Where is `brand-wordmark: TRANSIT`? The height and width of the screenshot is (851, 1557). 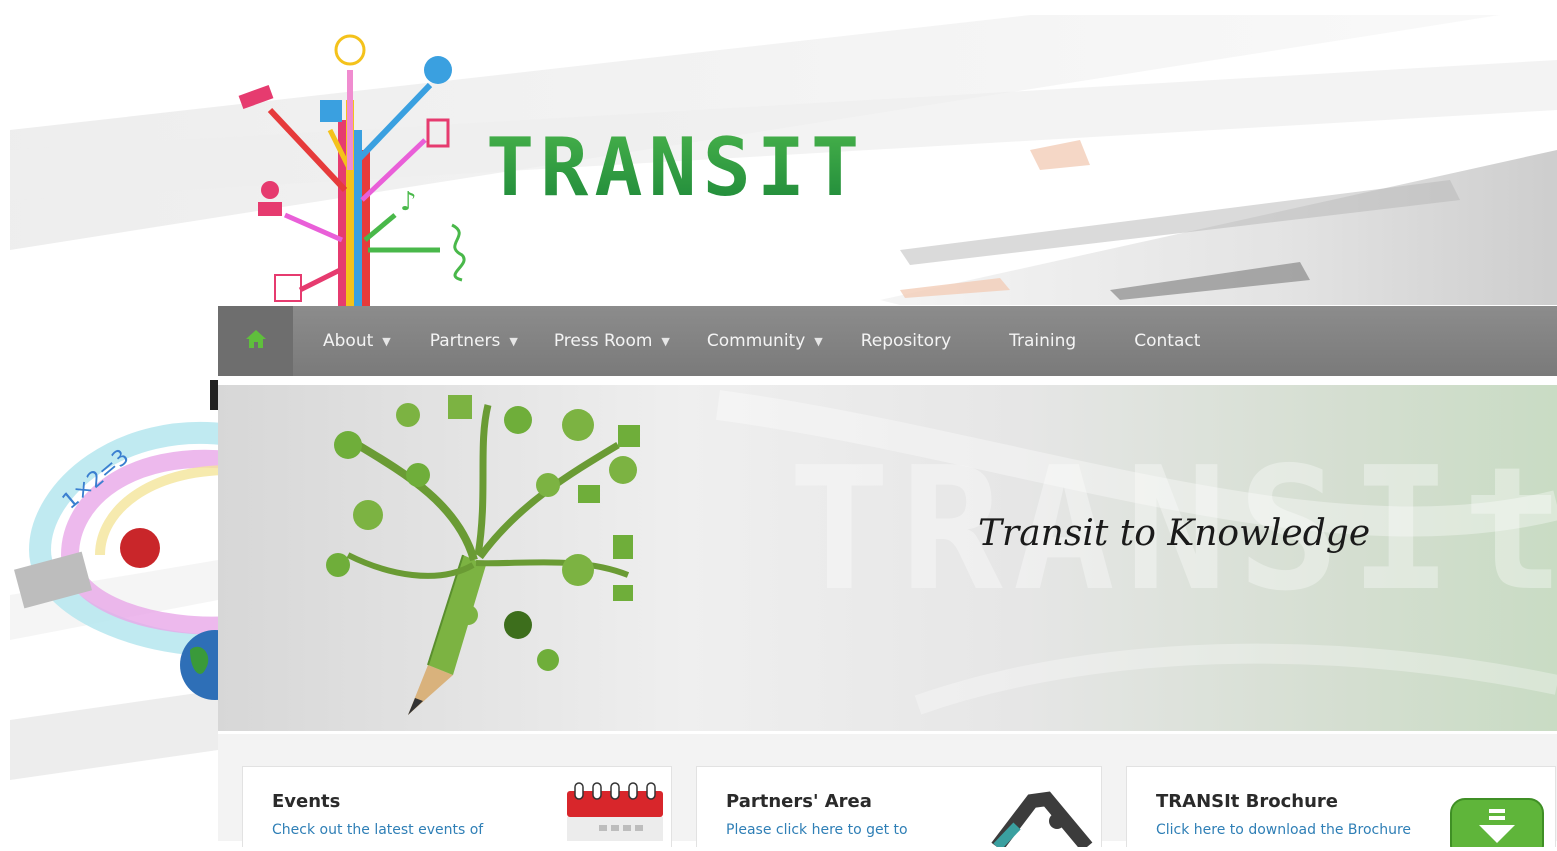
brand-wordmark: TRANSIT is located at coordinates (675, 168).